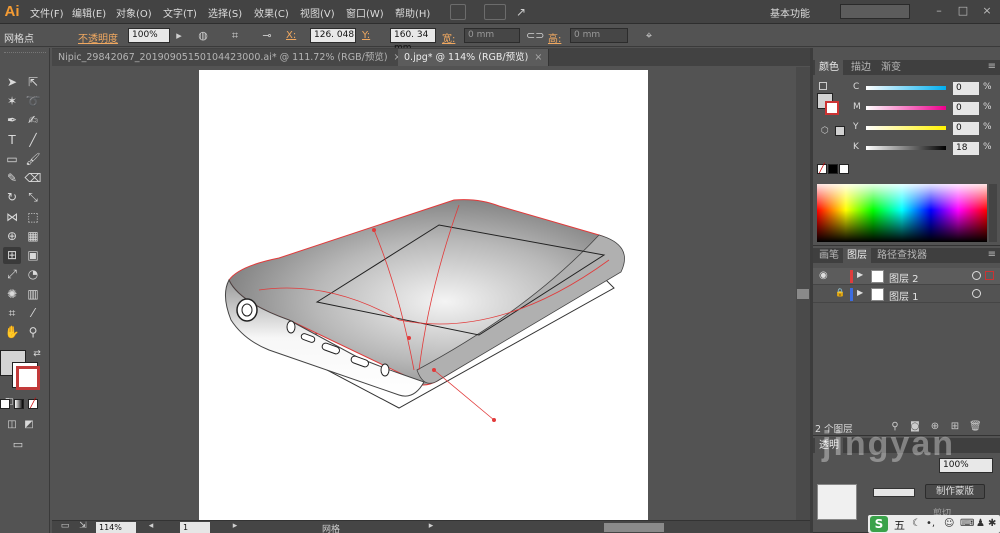 The image size is (1000, 533). What do you see at coordinates (833, 169) in the screenshot?
I see `black-swatch` at bounding box center [833, 169].